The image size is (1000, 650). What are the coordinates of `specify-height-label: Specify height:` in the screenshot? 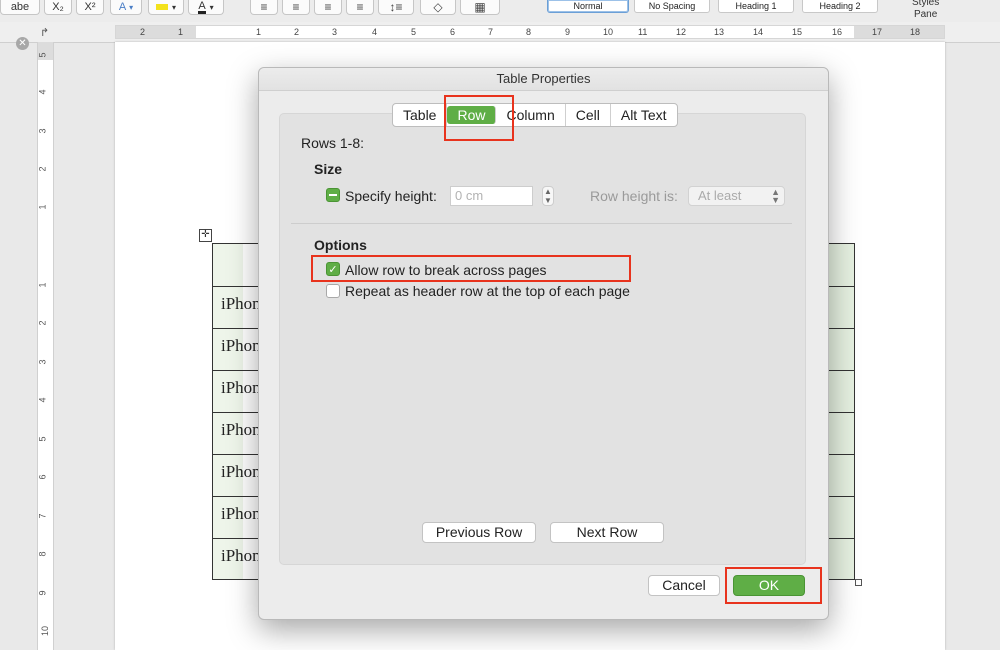 It's located at (391, 196).